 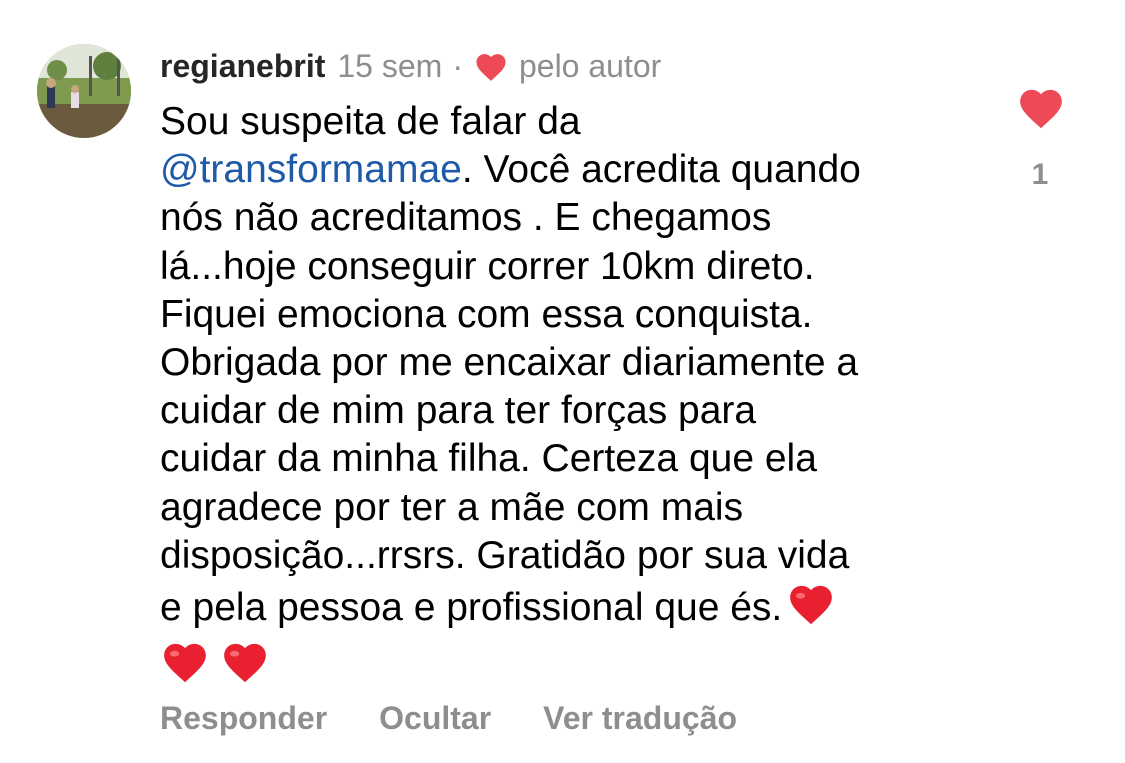 What do you see at coordinates (370, 121) in the screenshot?
I see `comment-line: Sou suspeita de falar da` at bounding box center [370, 121].